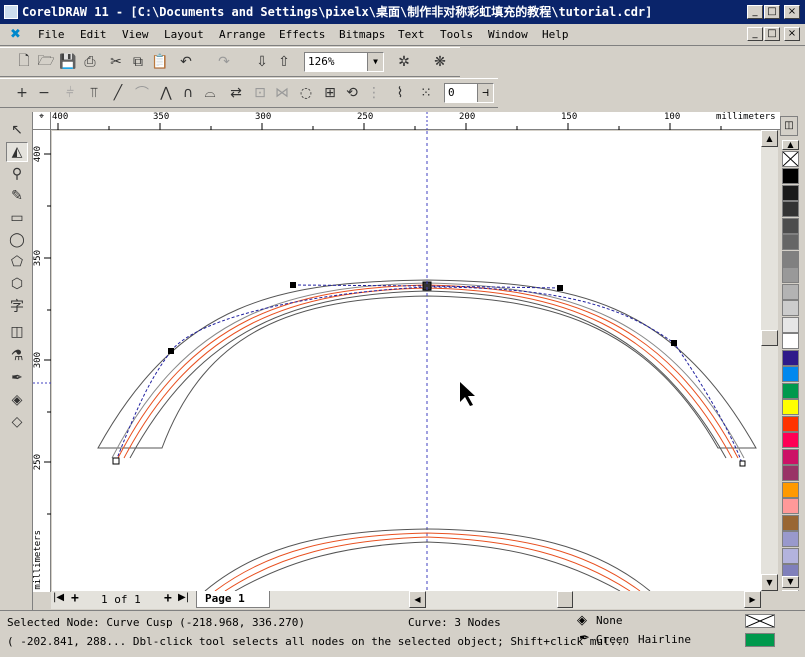 This screenshot has height=657, width=805. I want to click on menu-edit: Edit, so click(93, 34).